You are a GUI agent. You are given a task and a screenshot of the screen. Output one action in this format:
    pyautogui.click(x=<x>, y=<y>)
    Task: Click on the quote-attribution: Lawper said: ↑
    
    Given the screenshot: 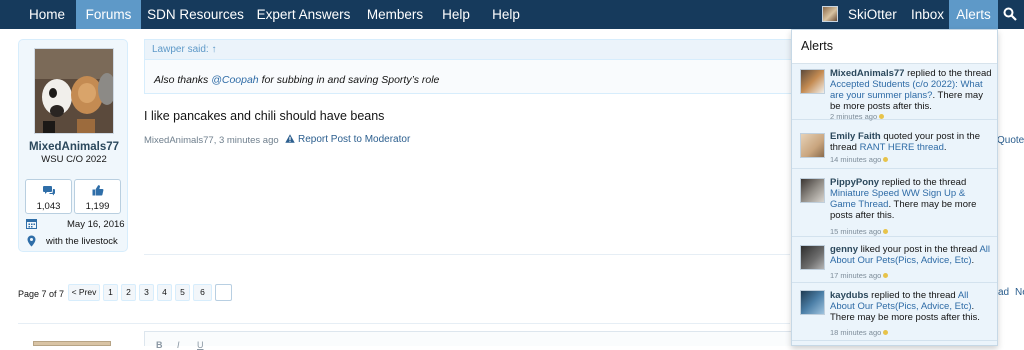 What is the action you would take?
    pyautogui.click(x=474, y=50)
    